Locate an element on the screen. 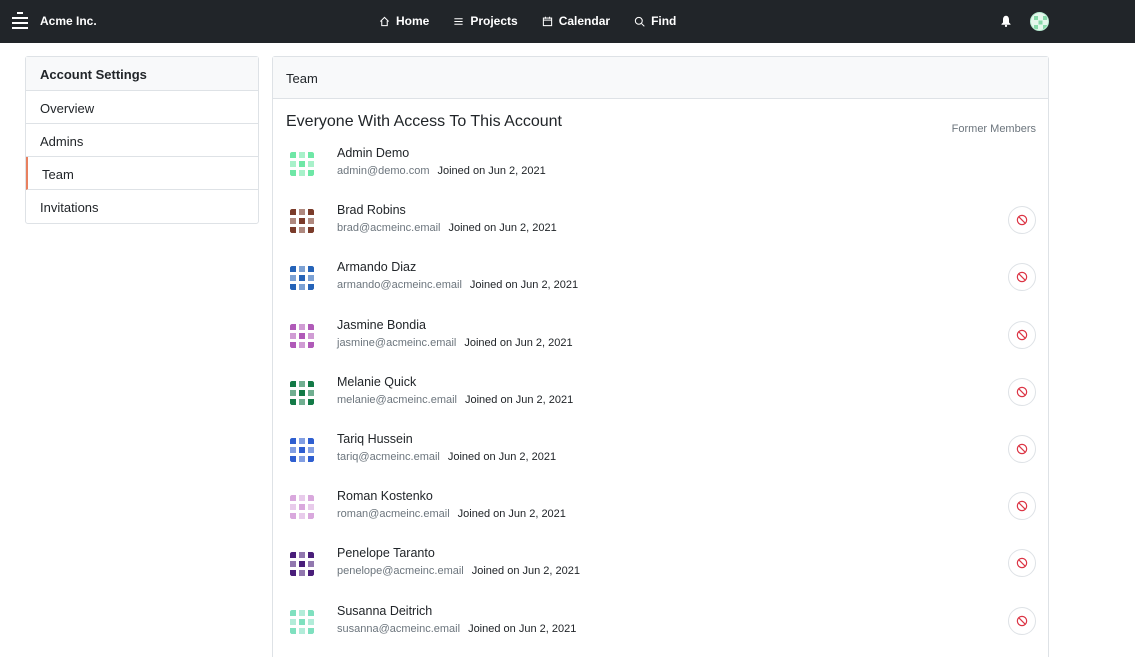  list-icon is located at coordinates (458, 21).